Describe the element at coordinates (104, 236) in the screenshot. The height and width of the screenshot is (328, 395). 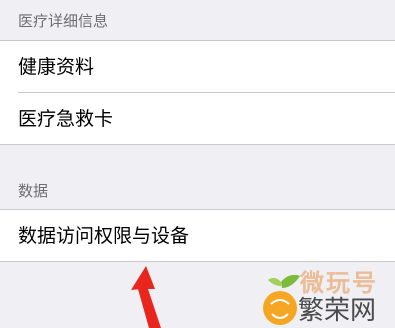
I see `data-access-devices-label: 数据访问权限与设备` at that location.